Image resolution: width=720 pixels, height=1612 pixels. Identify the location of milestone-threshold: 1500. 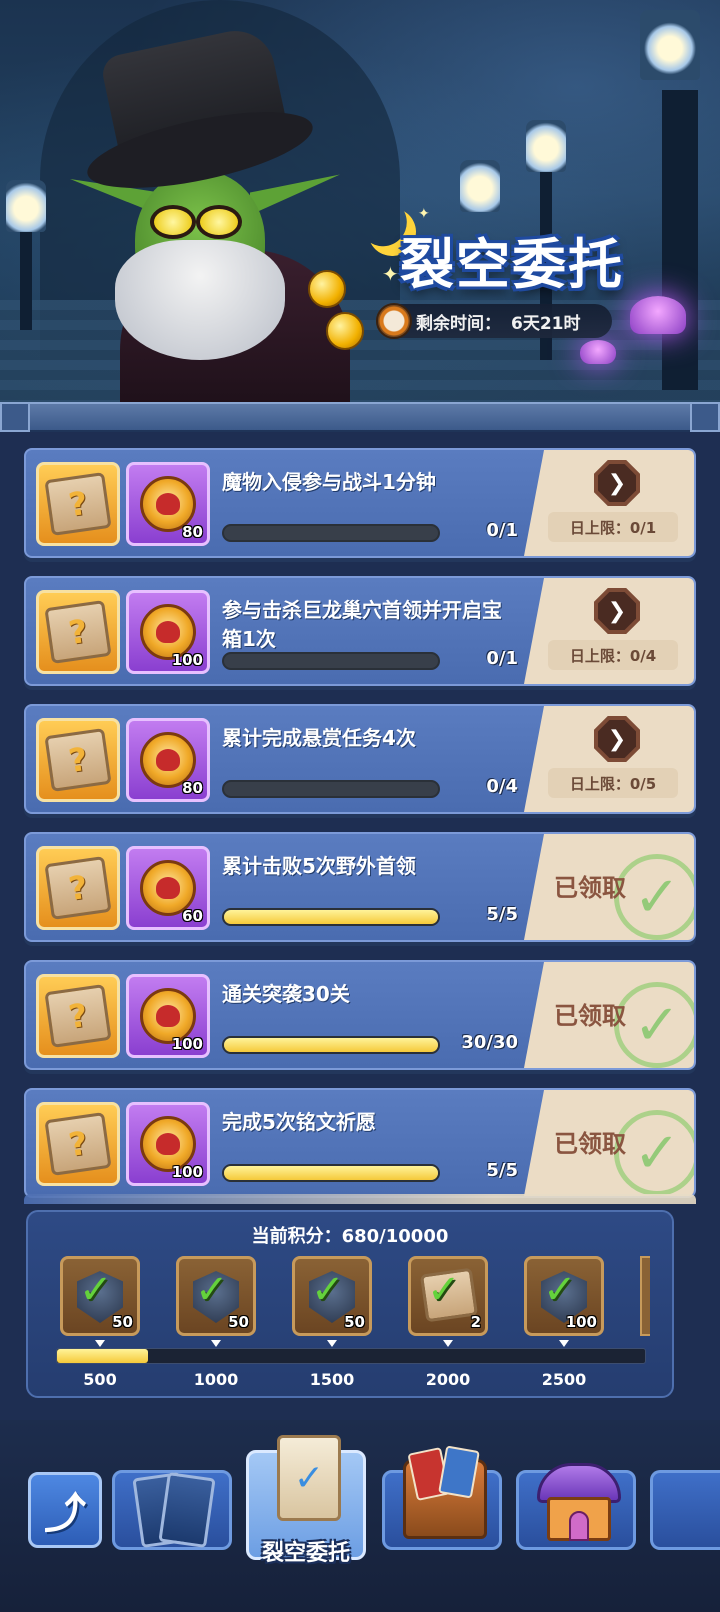
(332, 1379).